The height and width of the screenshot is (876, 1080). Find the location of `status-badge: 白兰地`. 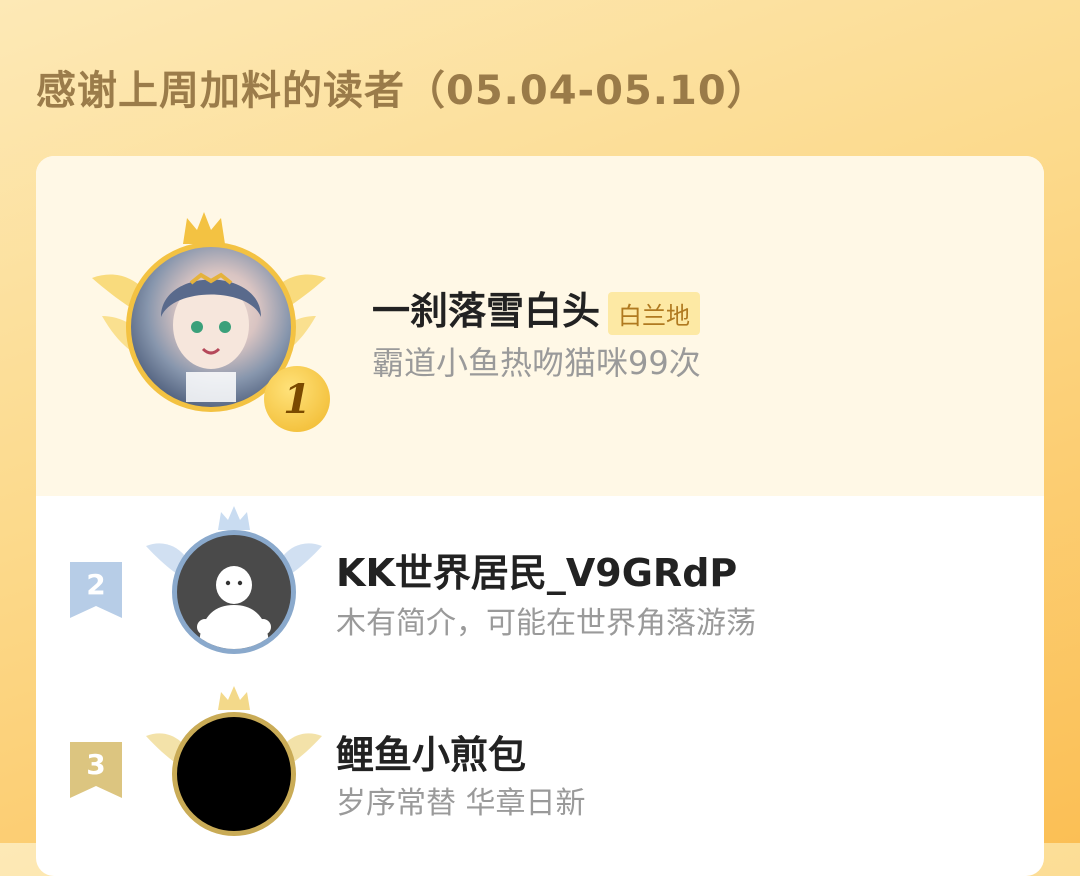

status-badge: 白兰地 is located at coordinates (654, 313).